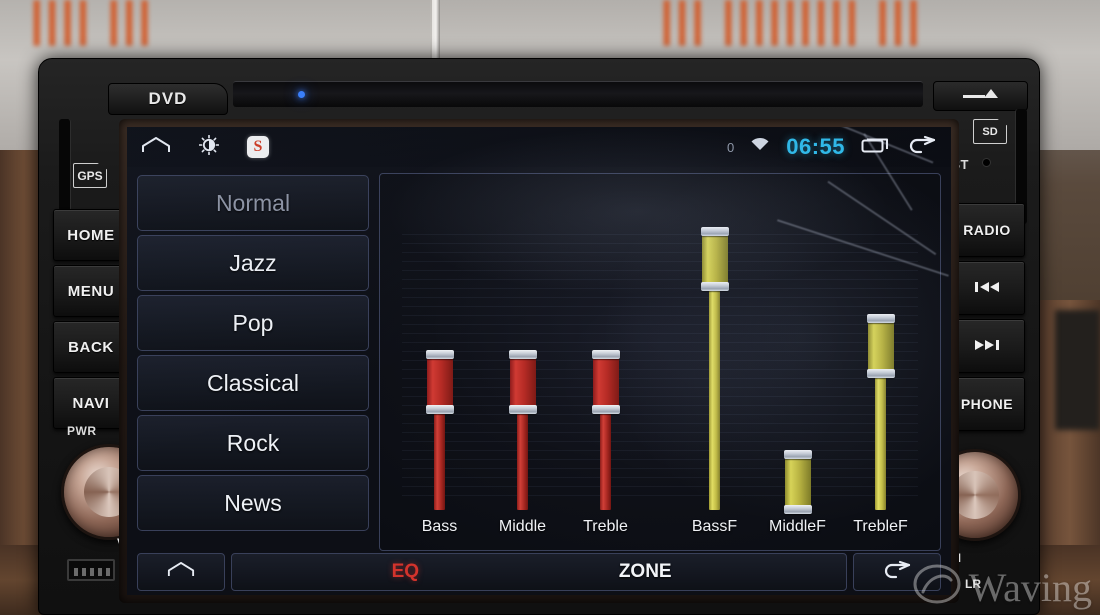 This screenshot has width=1100, height=615. I want to click on eject-button, so click(980, 96).